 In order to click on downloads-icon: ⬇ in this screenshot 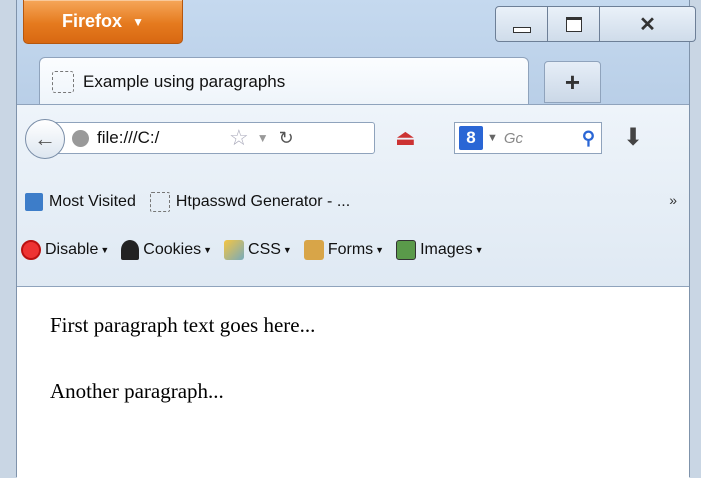, I will do `click(633, 137)`.